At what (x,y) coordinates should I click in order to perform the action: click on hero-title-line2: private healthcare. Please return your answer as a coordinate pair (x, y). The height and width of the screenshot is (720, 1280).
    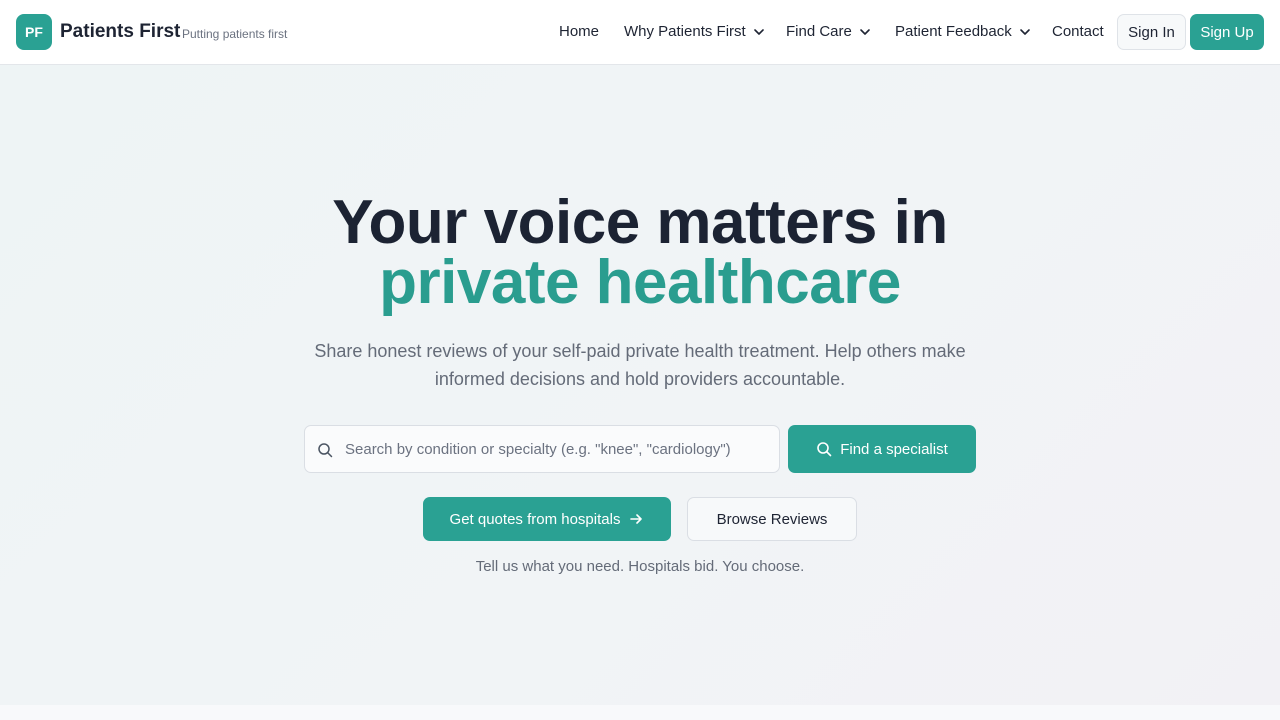
    Looking at the image, I should click on (640, 282).